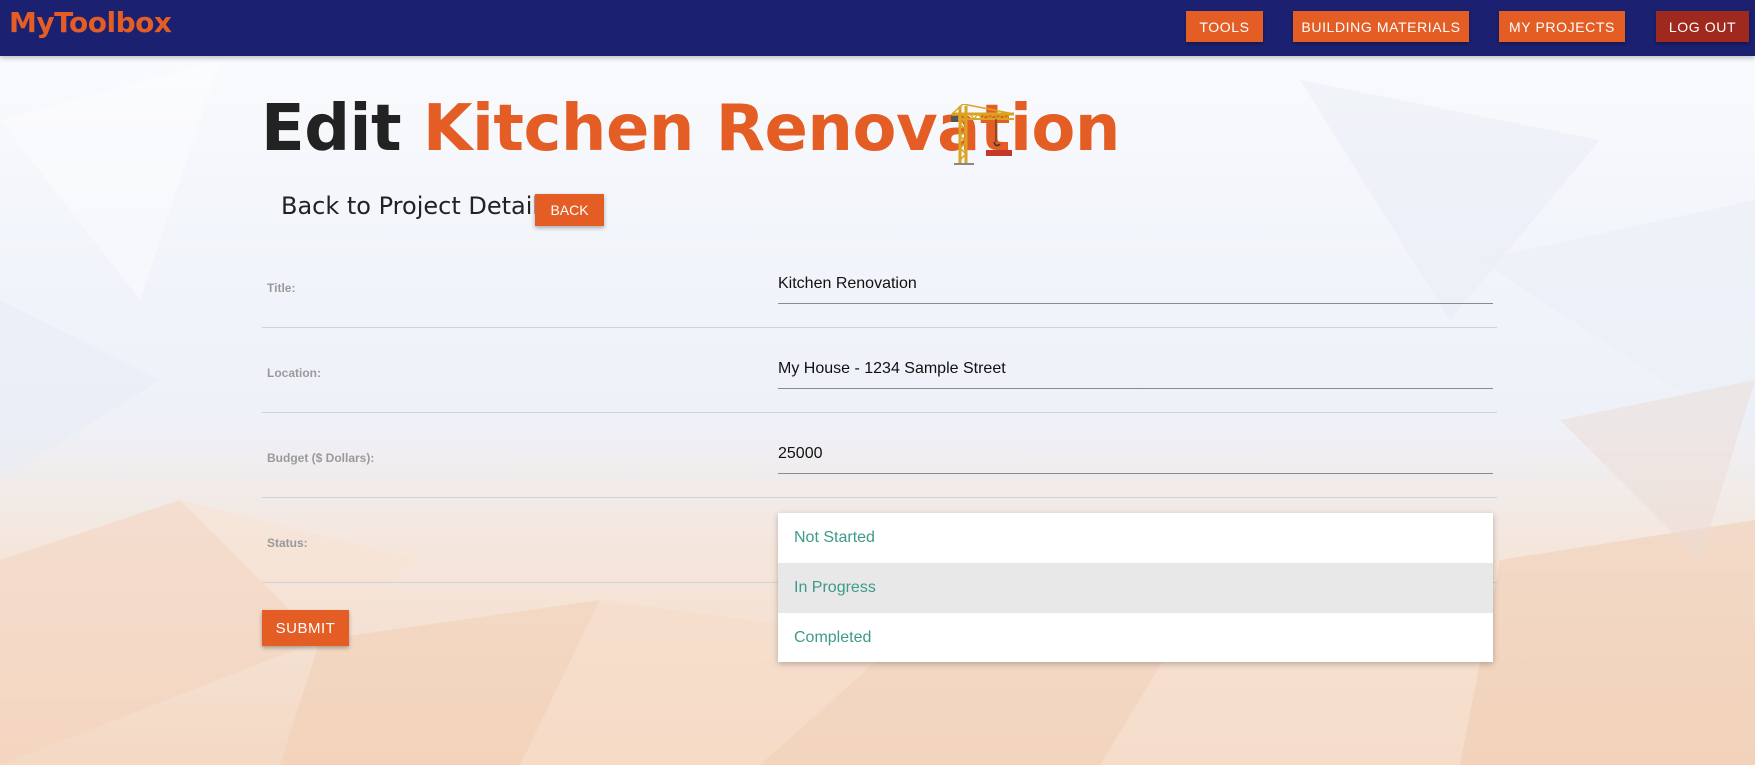  Describe the element at coordinates (287, 543) in the screenshot. I see `status-field-label: Status:` at that location.